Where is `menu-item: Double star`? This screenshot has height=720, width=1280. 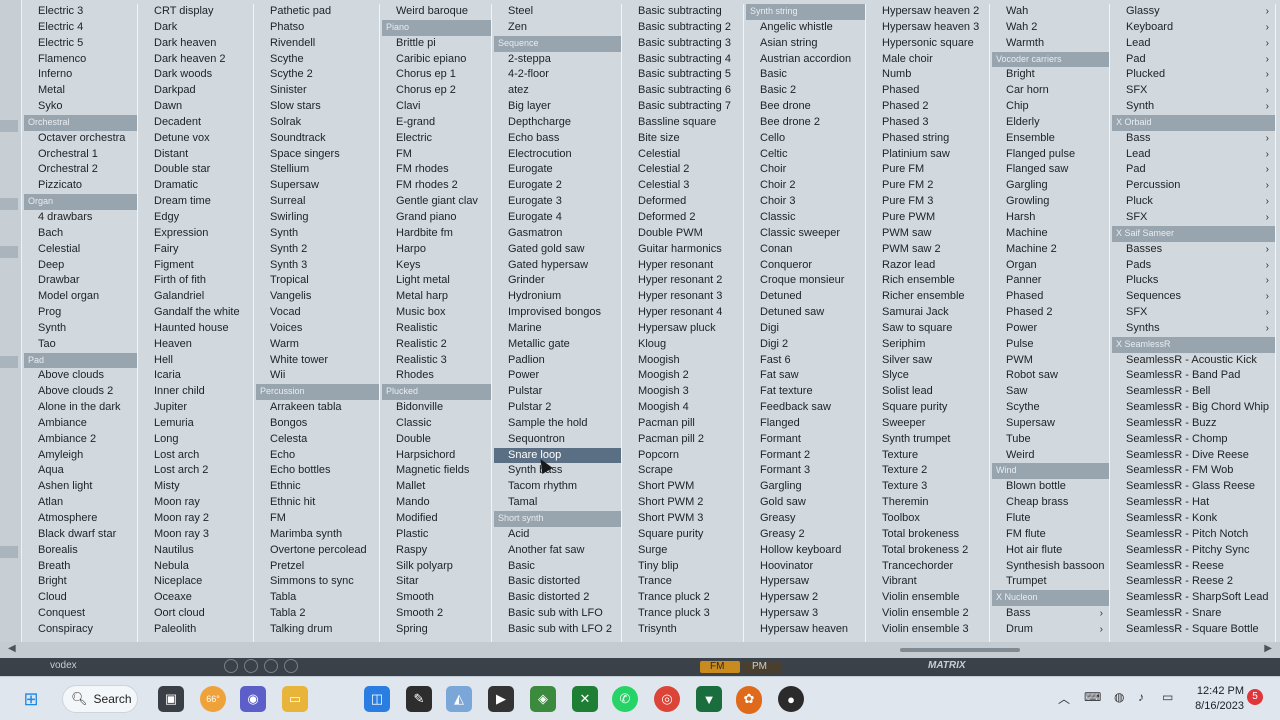 menu-item: Double star is located at coordinates (196, 170).